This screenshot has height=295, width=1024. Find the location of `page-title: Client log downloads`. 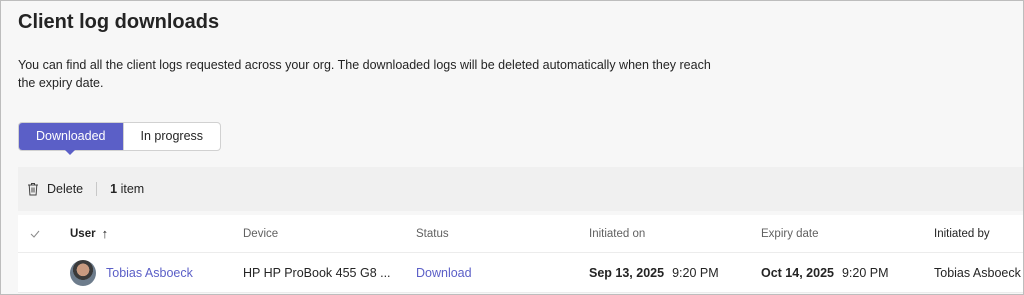

page-title: Client log downloads is located at coordinates (119, 22).